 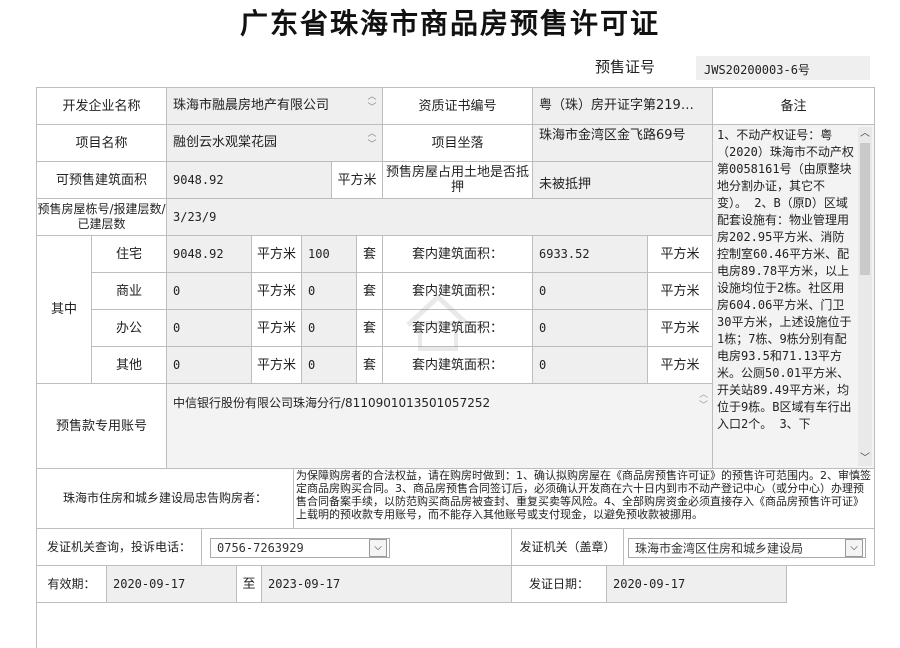 I want to click on scroll-thumb, so click(x=865, y=209).